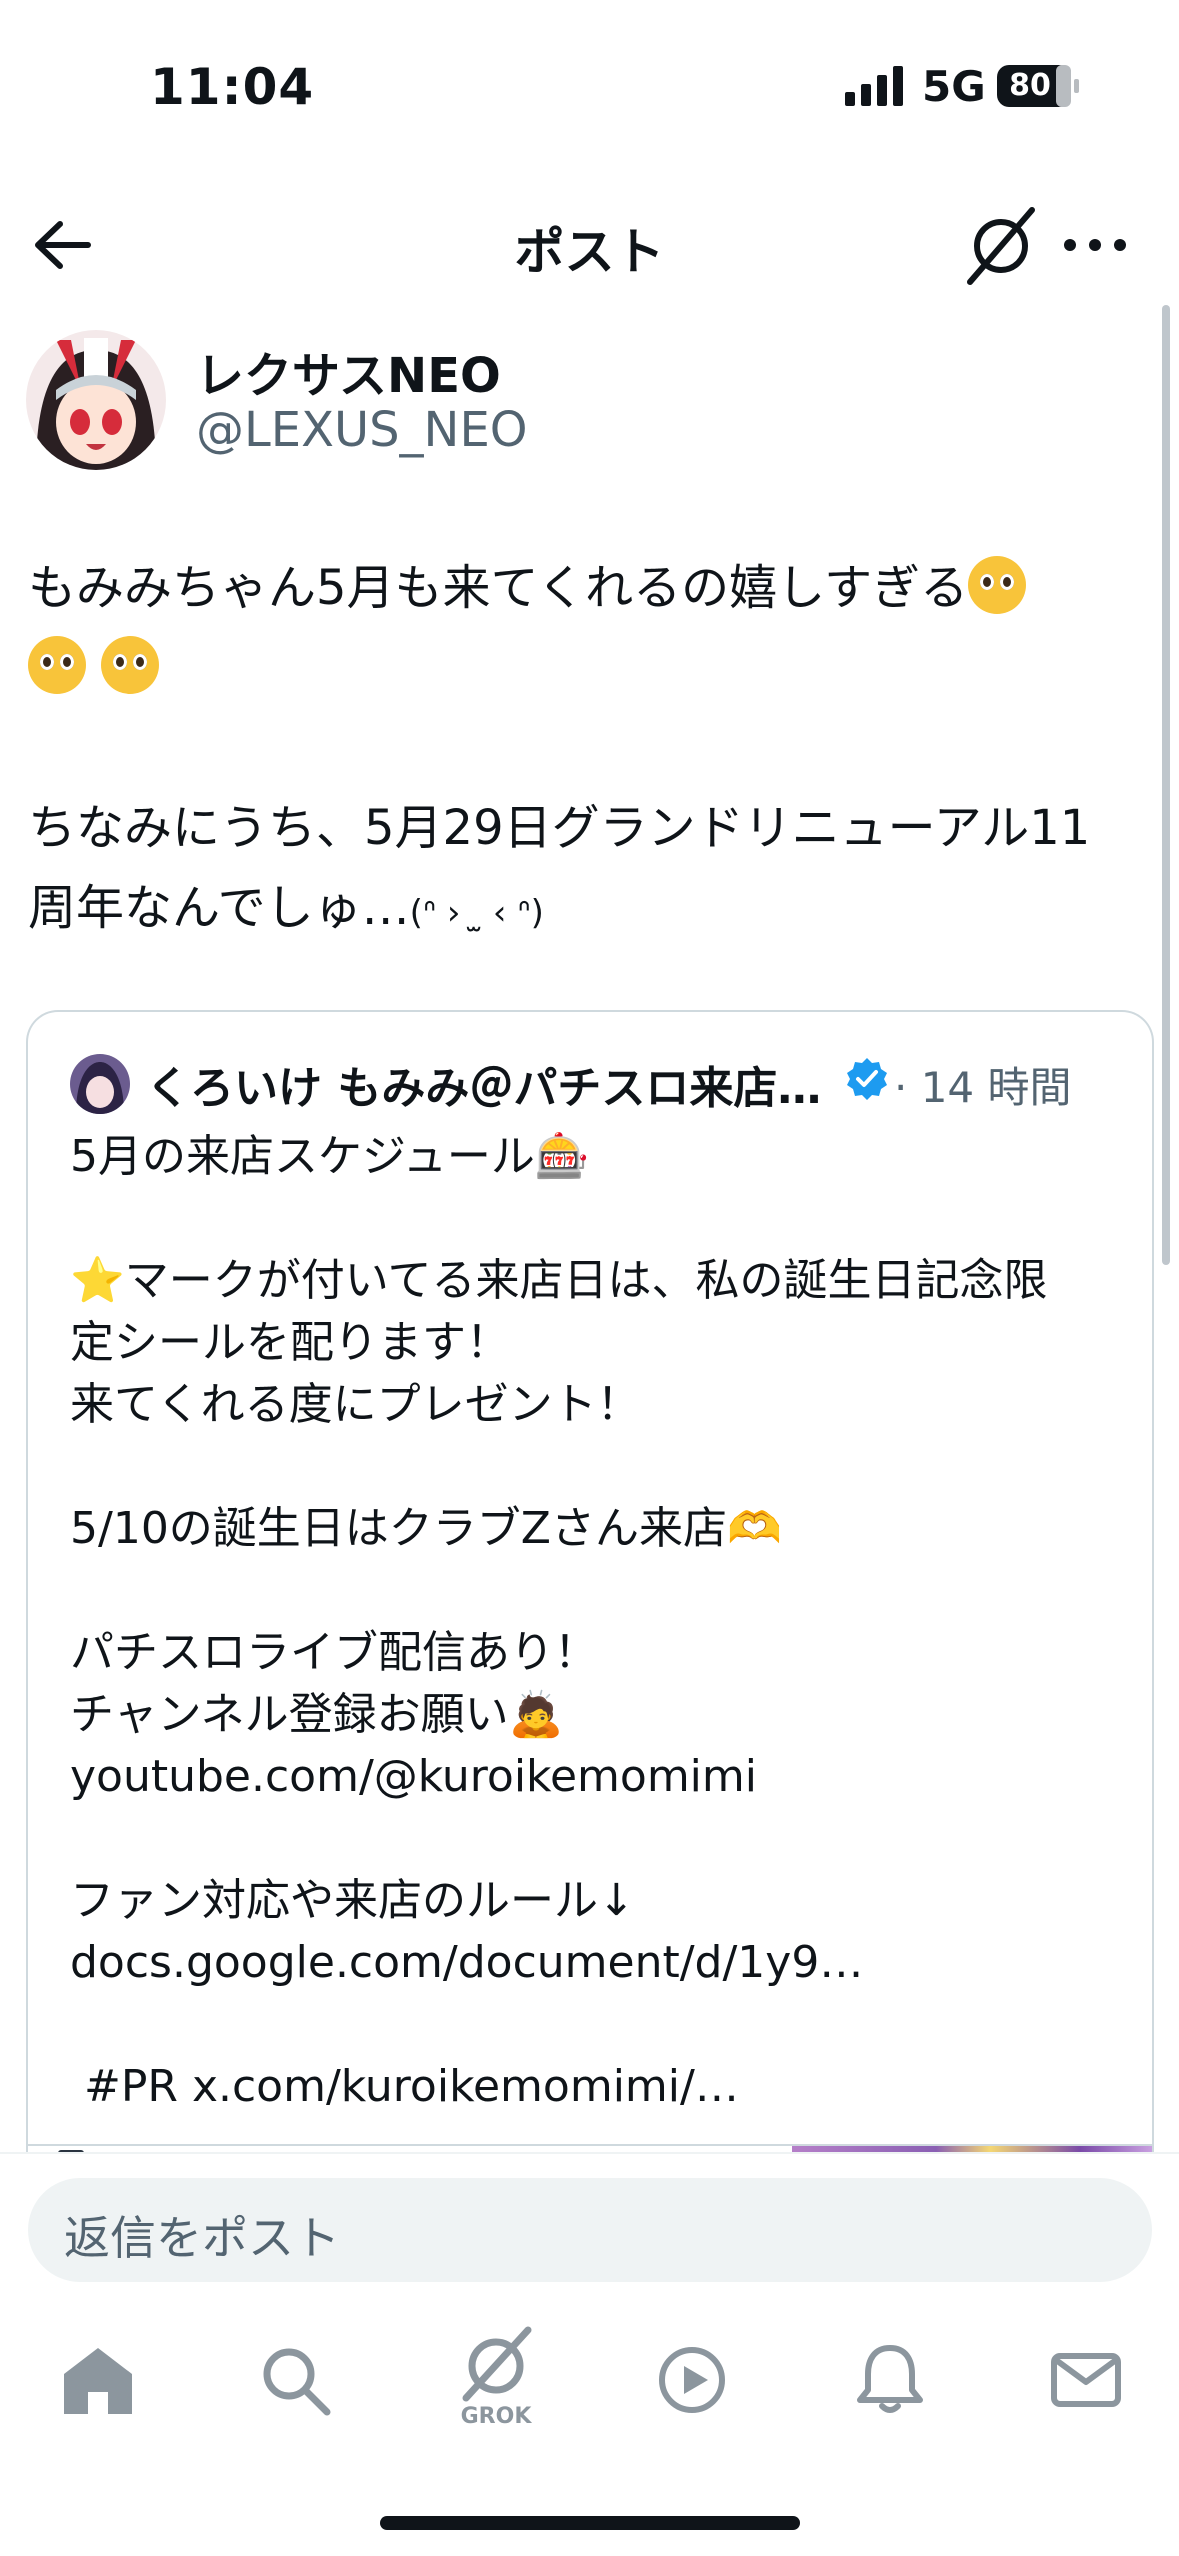 This screenshot has width=1179, height=2556. Describe the element at coordinates (1086, 2380) in the screenshot. I see `mail-icon` at that location.